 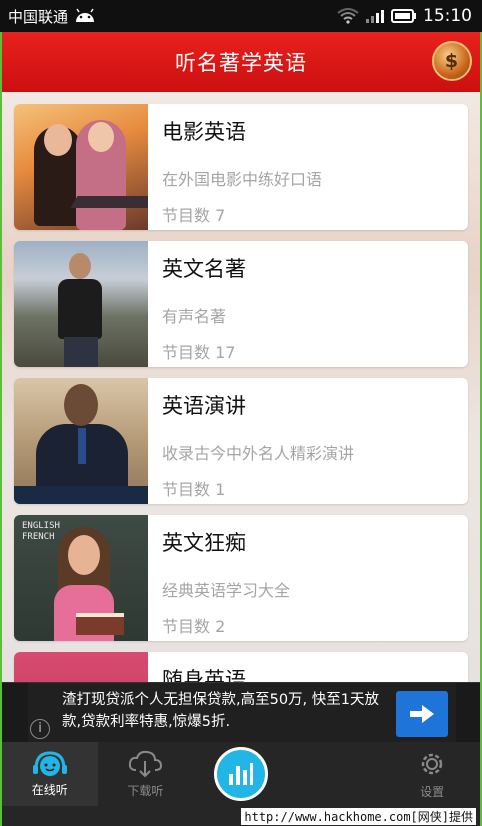 I want to click on classics-thumbnail, so click(x=81, y=304).